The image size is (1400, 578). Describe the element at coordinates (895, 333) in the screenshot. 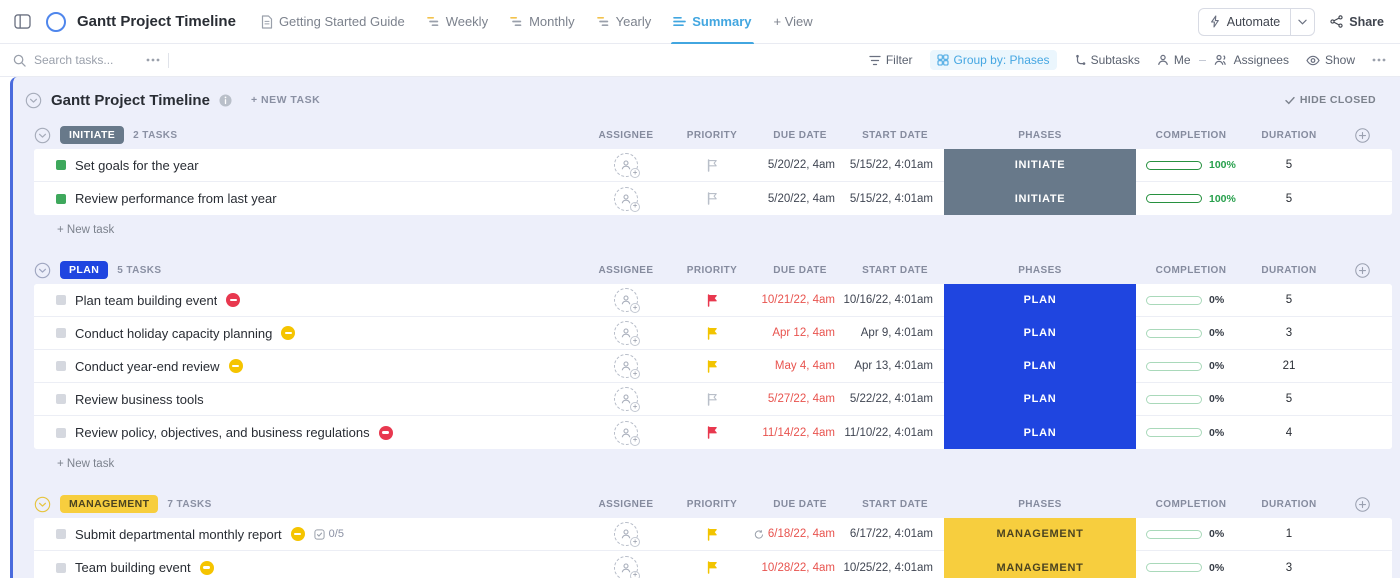

I see `start-date-cell: Apr 9, 4:01am` at that location.